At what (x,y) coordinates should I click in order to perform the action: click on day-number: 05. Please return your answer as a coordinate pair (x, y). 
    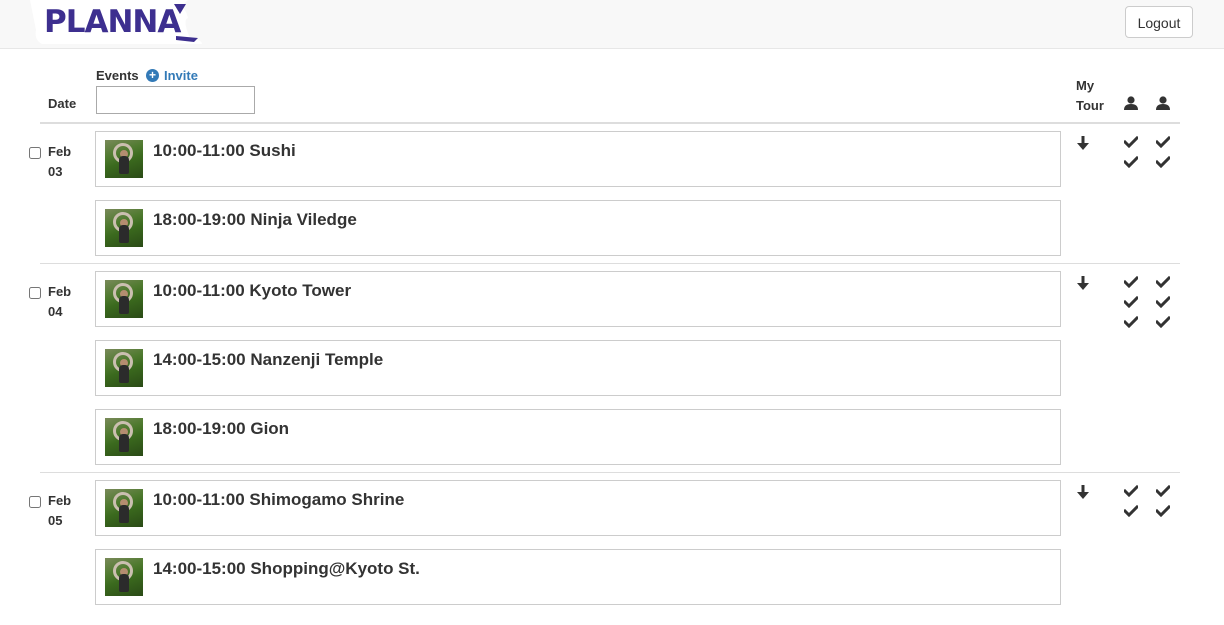
    Looking at the image, I should click on (55, 520).